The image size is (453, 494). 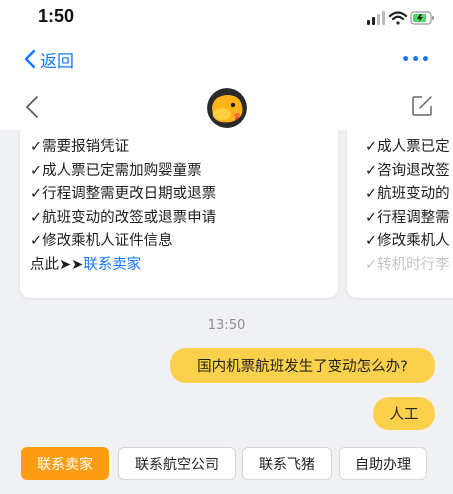 I want to click on quick-reply-bar: 联系卖家 联系航空公司 联系飞猪 自助办理, so click(x=226, y=469).